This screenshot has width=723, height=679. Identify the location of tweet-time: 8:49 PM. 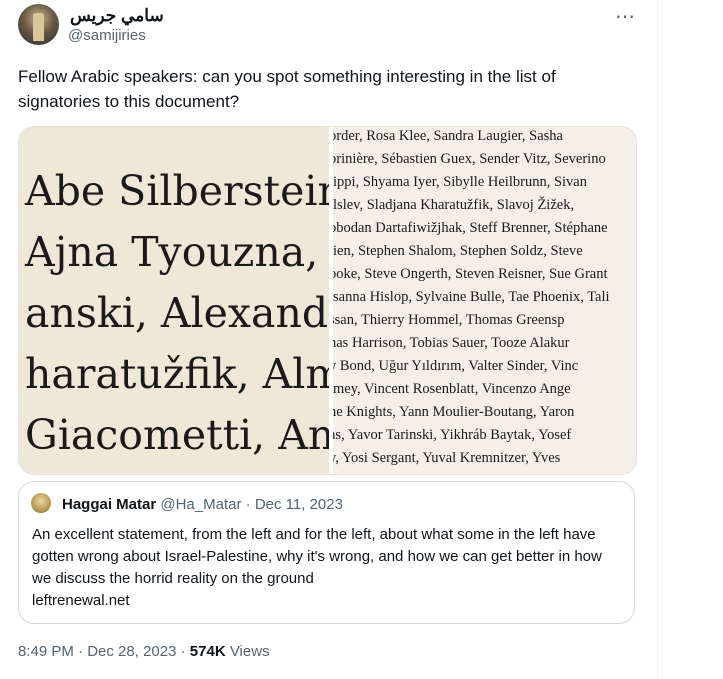
(46, 651).